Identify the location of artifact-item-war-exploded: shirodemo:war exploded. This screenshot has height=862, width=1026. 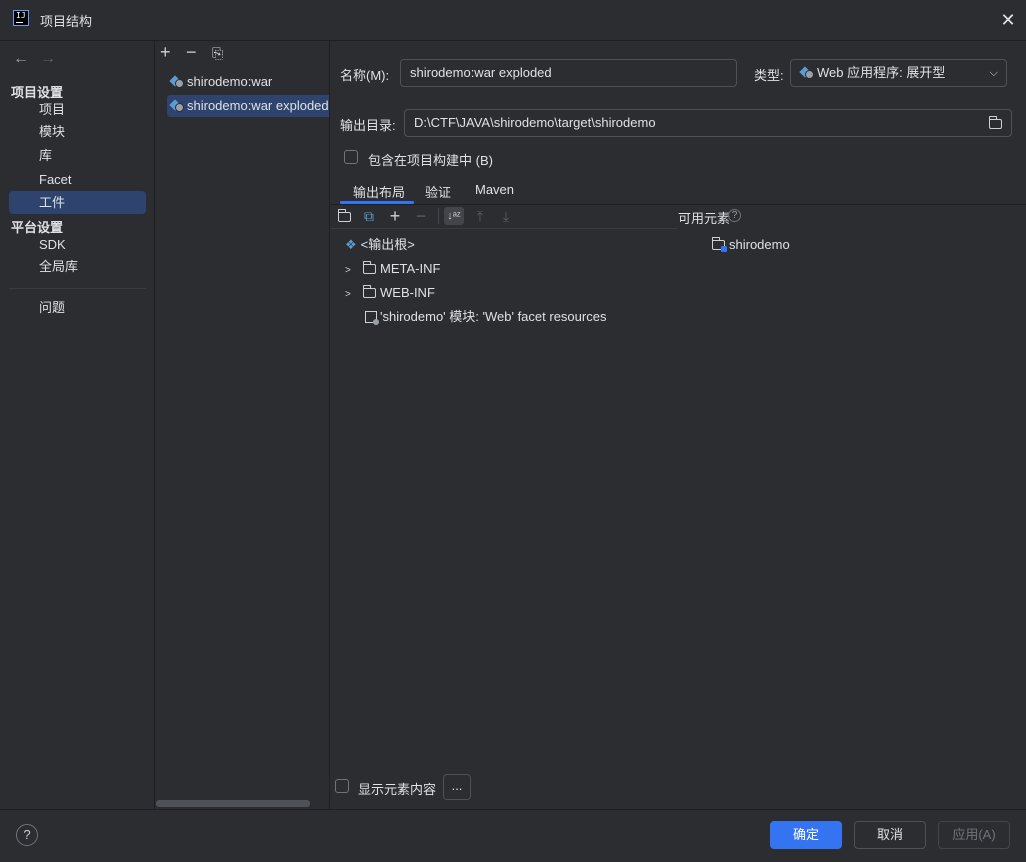
(248, 106).